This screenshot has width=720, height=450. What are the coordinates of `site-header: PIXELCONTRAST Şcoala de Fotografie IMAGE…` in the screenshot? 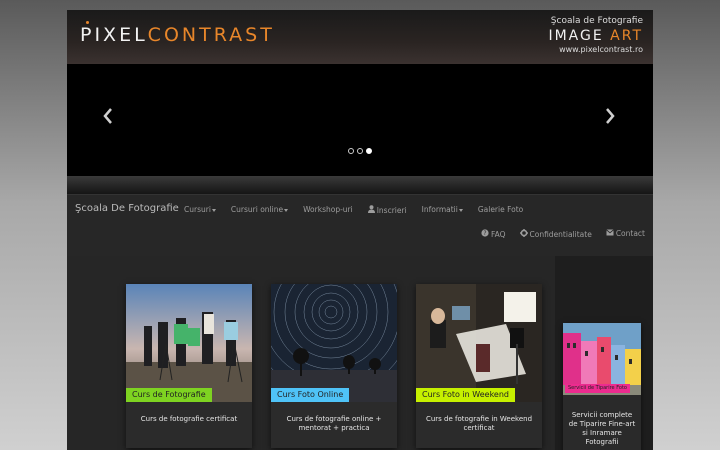 It's located at (360, 37).